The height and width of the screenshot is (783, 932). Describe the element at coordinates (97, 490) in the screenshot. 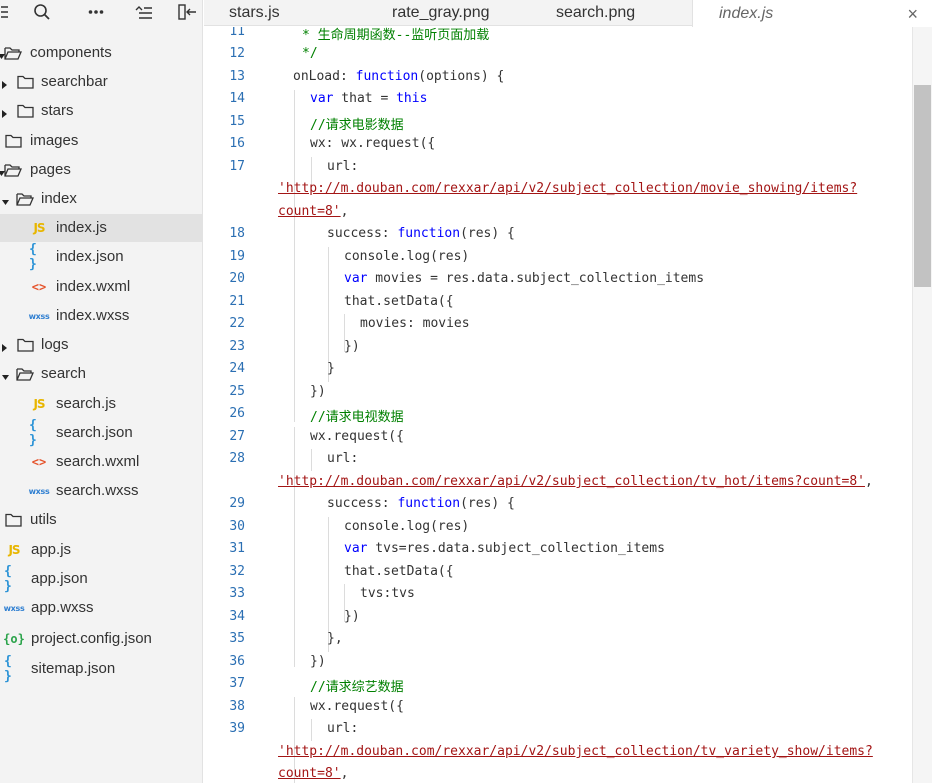

I see `tree-item-label: search.wxss` at that location.